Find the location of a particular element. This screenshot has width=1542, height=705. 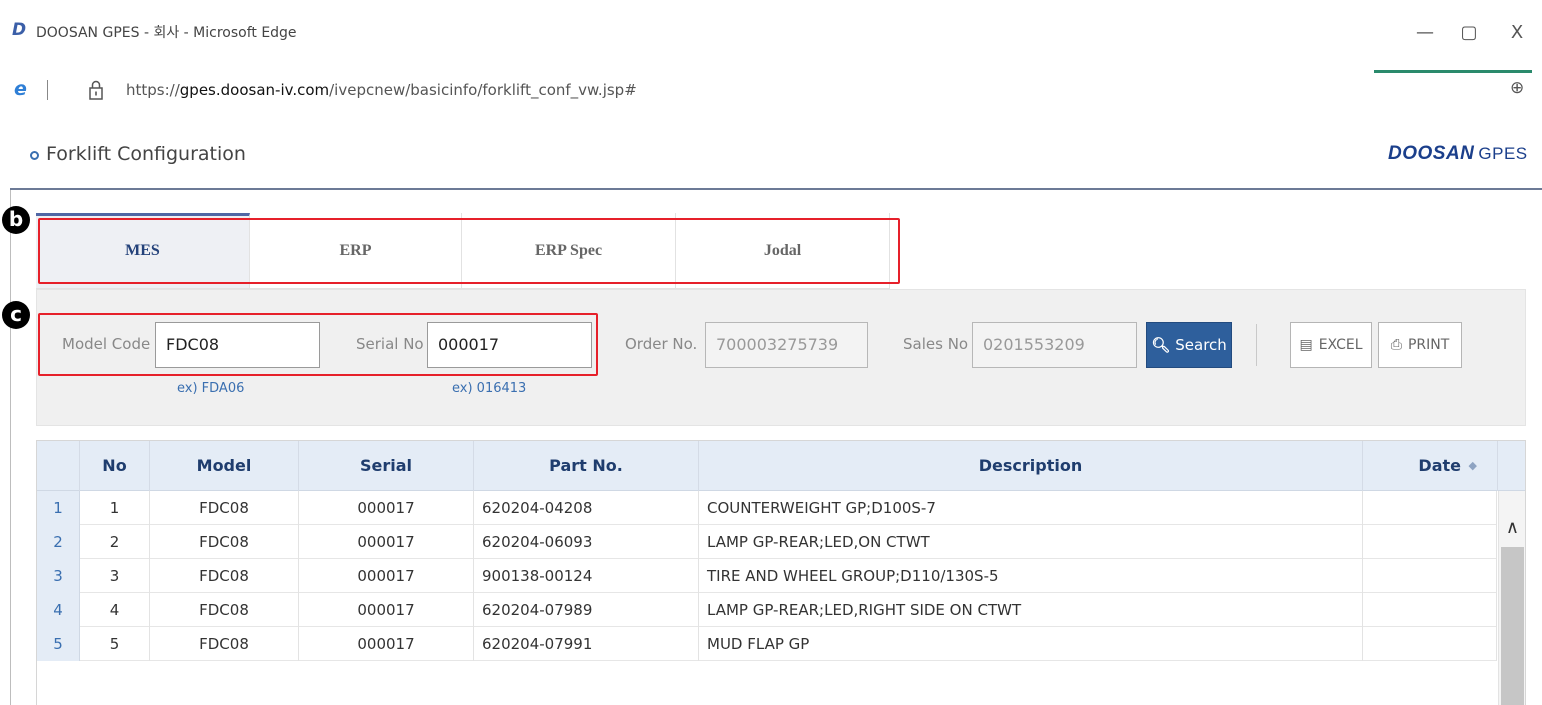

brand-sub: GPES is located at coordinates (1503, 153).